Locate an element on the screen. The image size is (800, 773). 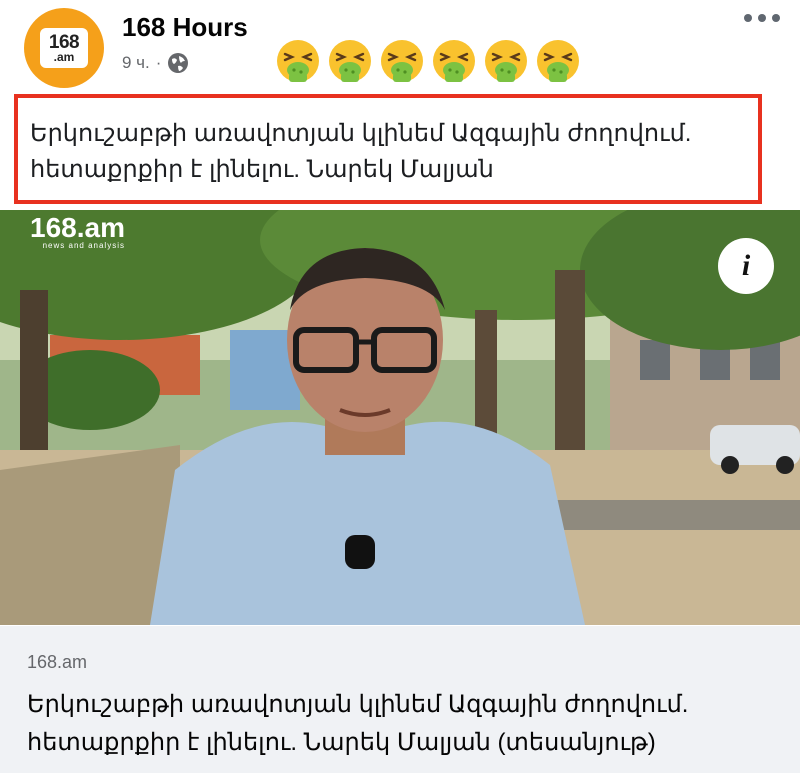
168am-logo: 168 .am is located at coordinates (64, 48).